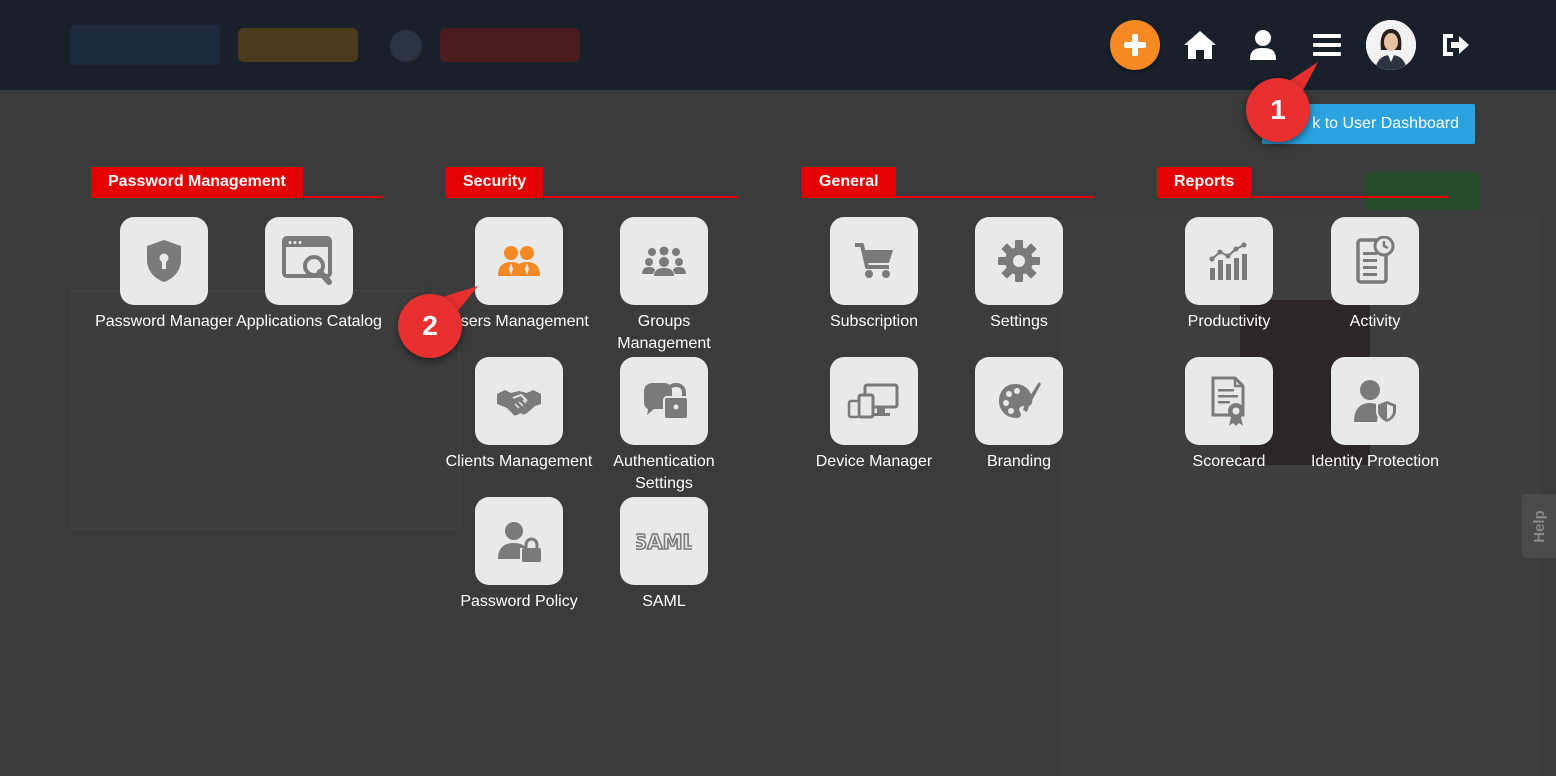 The image size is (1556, 776). I want to click on tile-subscription: Subscription, so click(874, 275).